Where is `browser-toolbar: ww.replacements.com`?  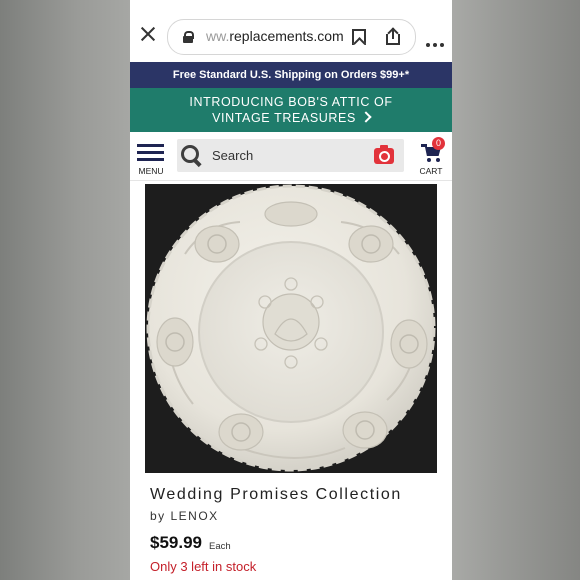 browser-toolbar: ww.replacements.com is located at coordinates (291, 31).